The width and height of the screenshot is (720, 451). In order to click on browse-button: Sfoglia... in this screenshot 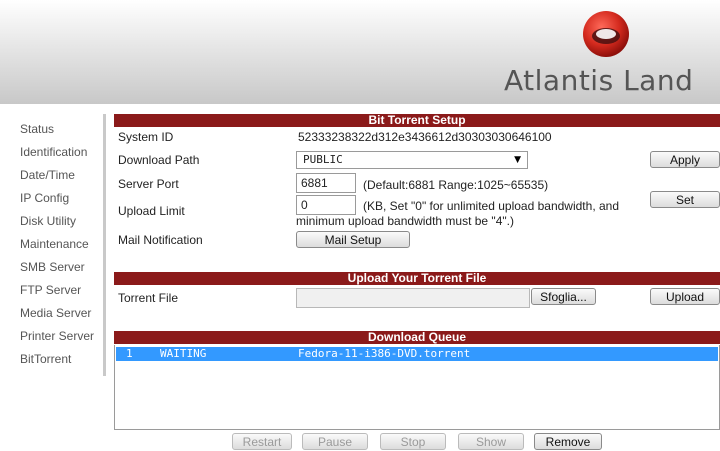, I will do `click(563, 296)`.